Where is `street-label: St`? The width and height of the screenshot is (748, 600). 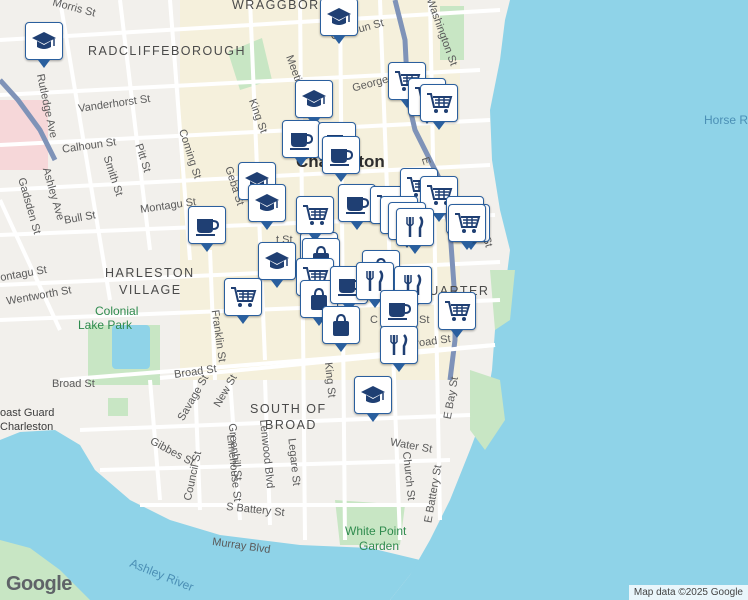 street-label: St is located at coordinates (424, 320).